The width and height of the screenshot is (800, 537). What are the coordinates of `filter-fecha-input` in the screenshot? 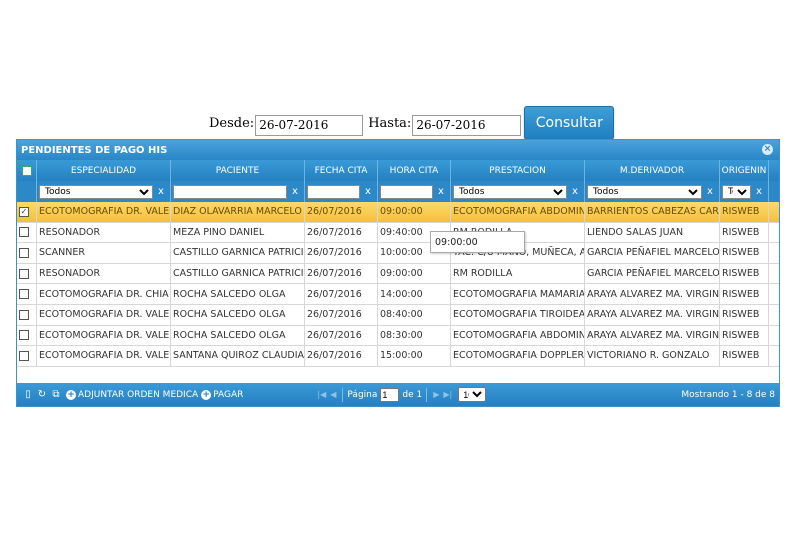 It's located at (333, 191).